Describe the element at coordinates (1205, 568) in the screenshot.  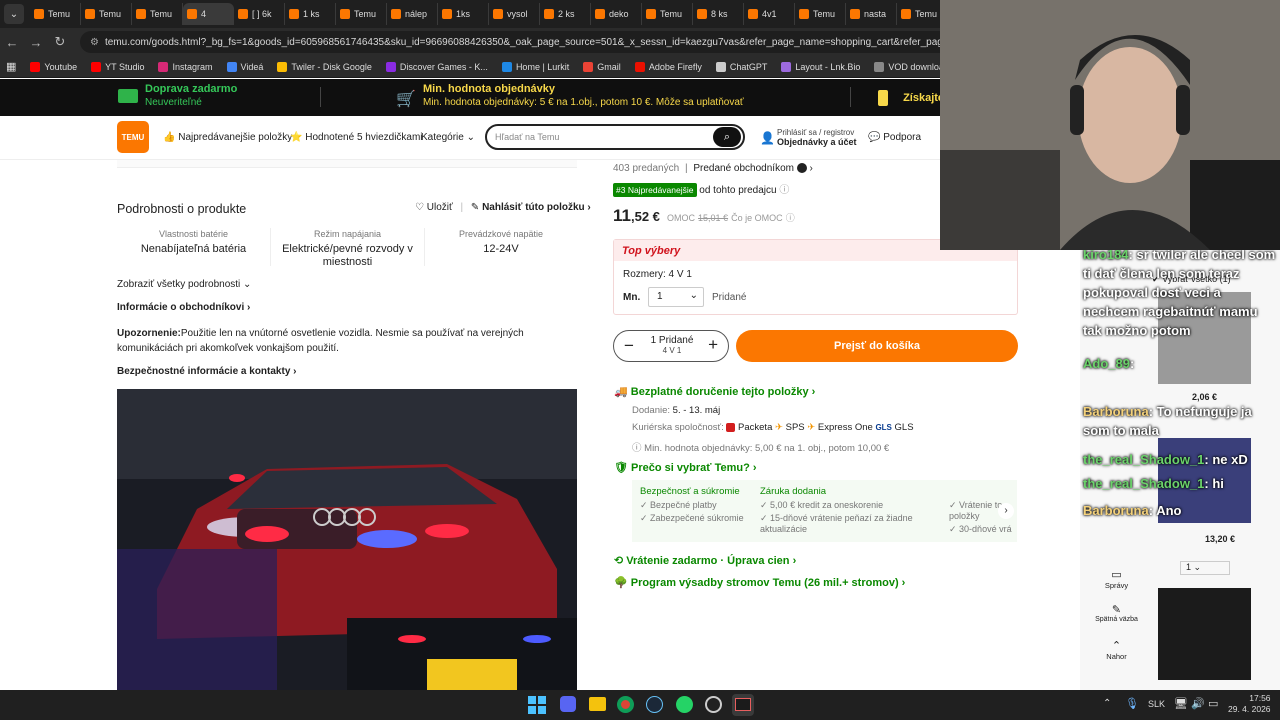
I see `cart-item-qty: 1 ⌄` at that location.